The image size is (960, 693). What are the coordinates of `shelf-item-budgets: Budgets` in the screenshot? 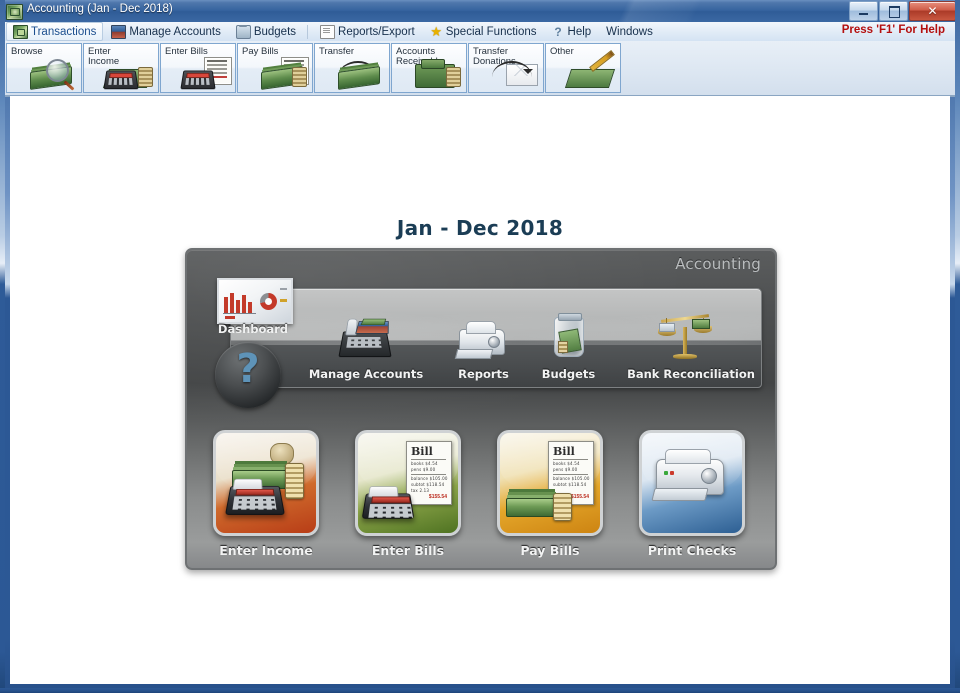 It's located at (568, 344).